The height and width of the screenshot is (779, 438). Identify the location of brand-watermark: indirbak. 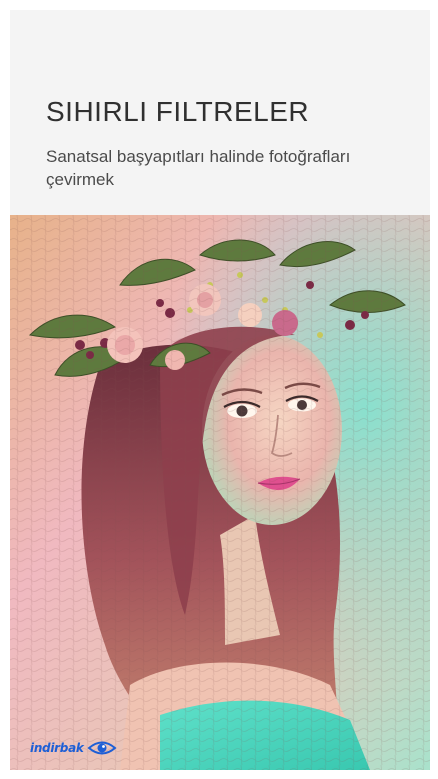
(73, 748).